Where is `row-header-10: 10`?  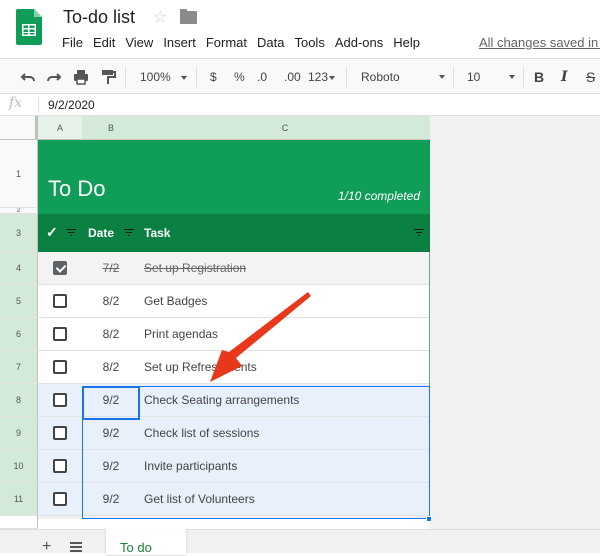
row-header-10: 10 is located at coordinates (19, 466).